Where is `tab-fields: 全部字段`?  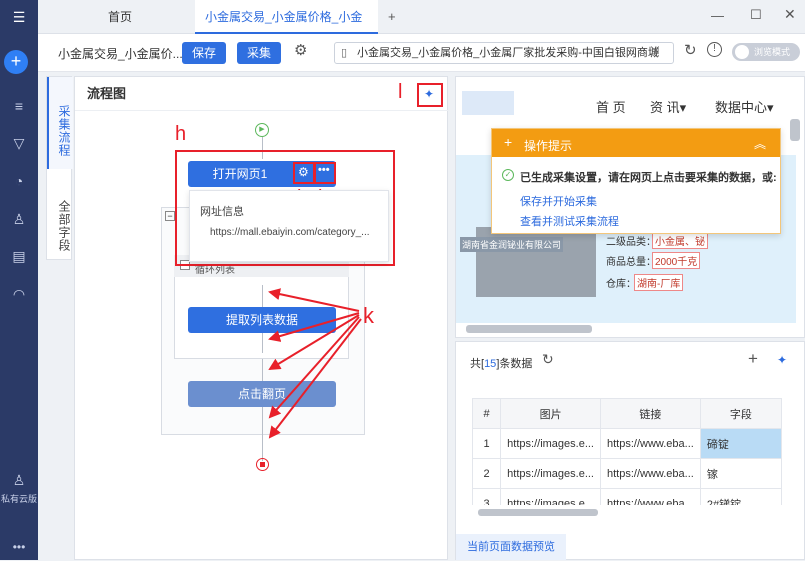
tab-fields: 全部字段 is located at coordinates (60, 217).